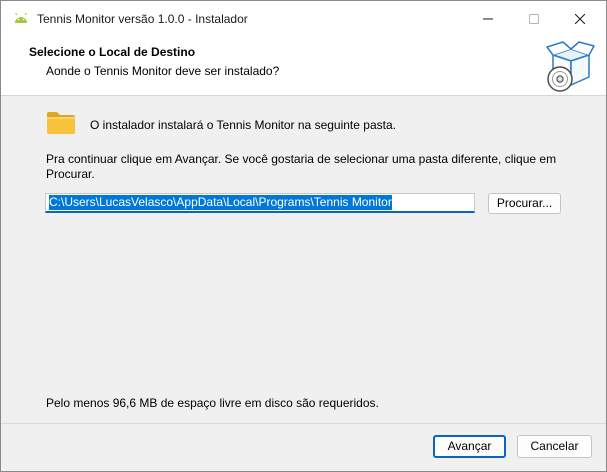 Image resolution: width=607 pixels, height=472 pixels. Describe the element at coordinates (303, 423) in the screenshot. I see `footer-divider` at that location.